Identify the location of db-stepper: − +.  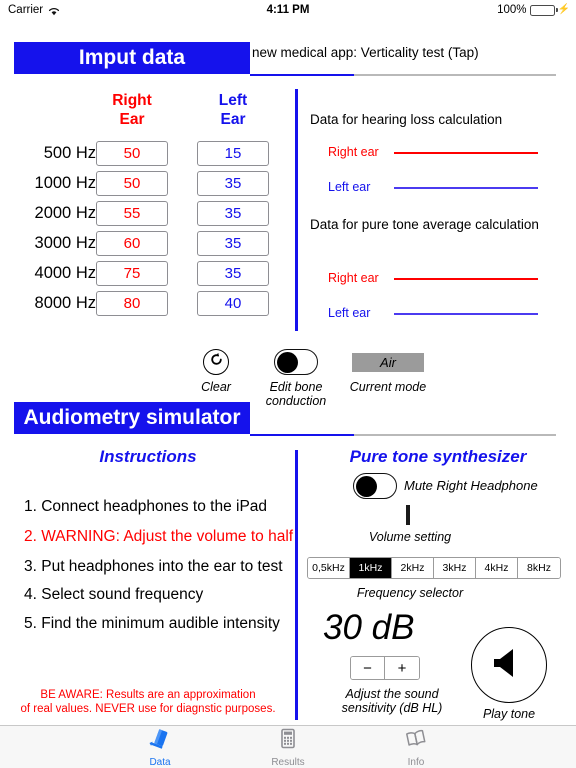
(385, 668).